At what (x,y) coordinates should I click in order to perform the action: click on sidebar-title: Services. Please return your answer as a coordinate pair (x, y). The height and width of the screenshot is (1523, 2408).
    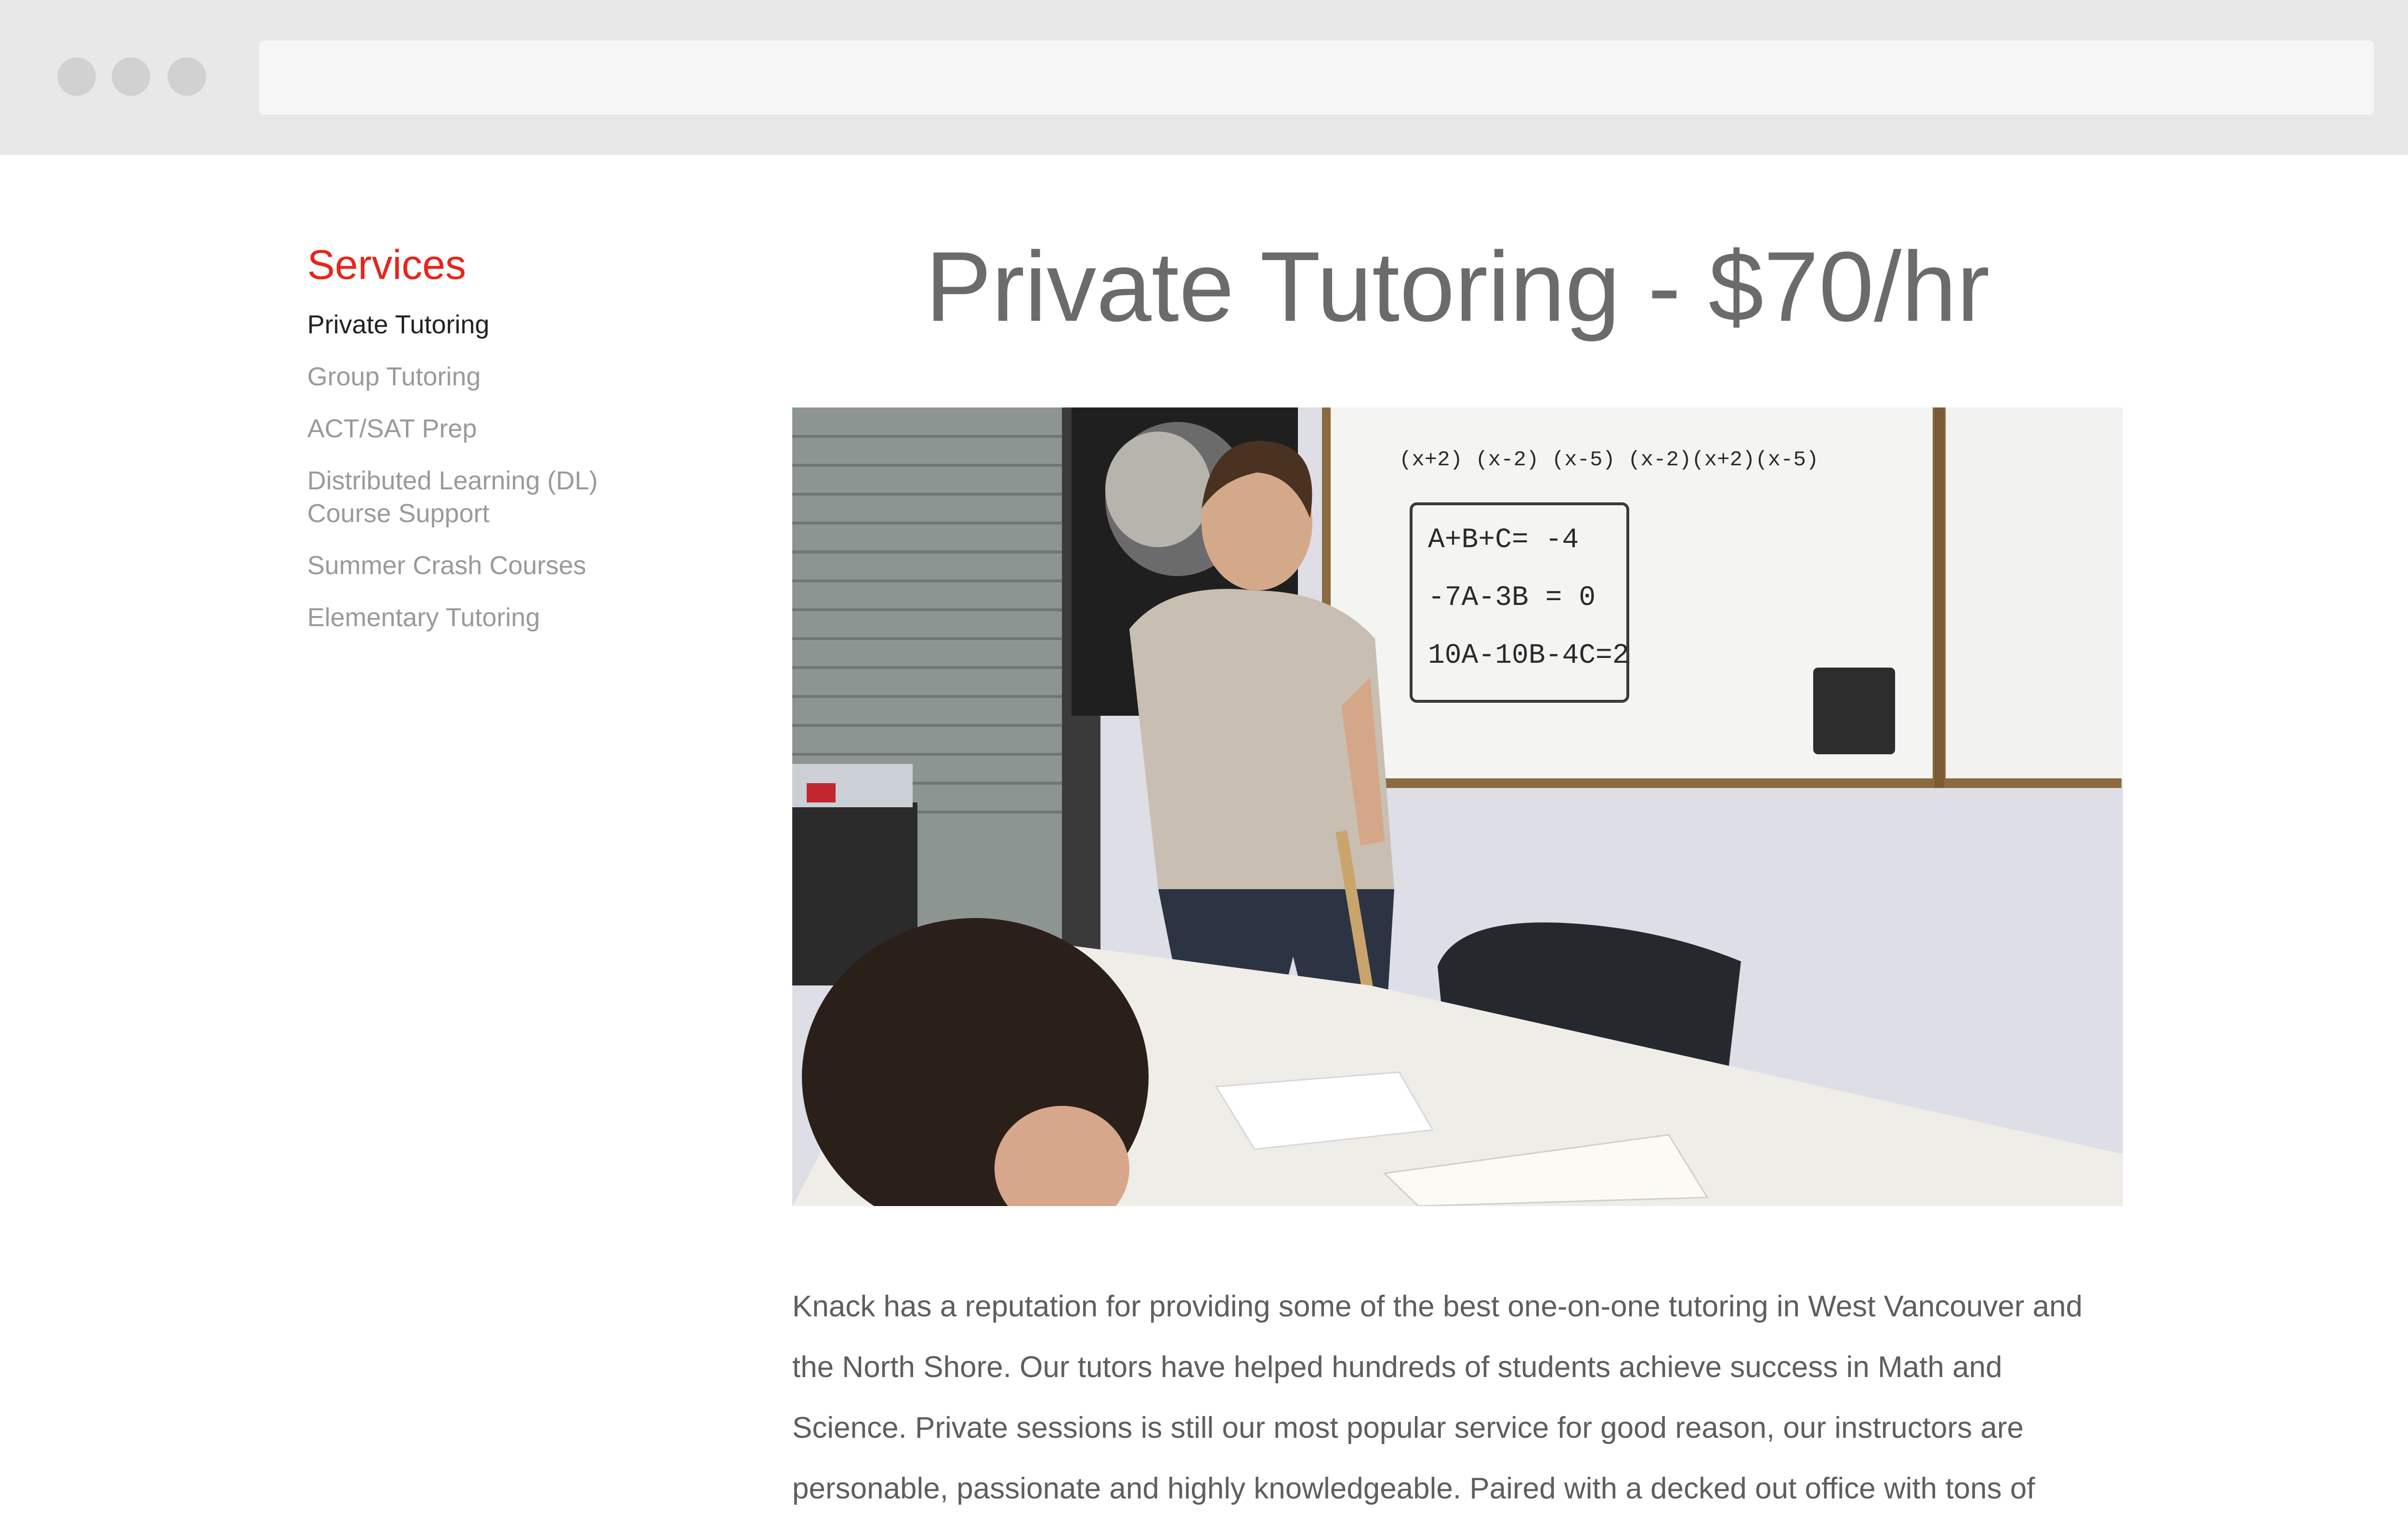
    Looking at the image, I should click on (386, 265).